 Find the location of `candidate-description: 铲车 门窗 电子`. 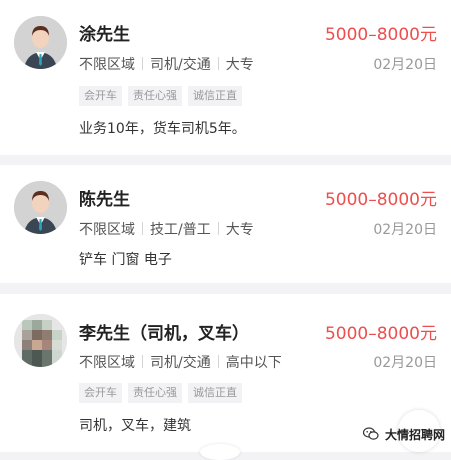

candidate-description: 铲车 门窗 电子 is located at coordinates (125, 260).